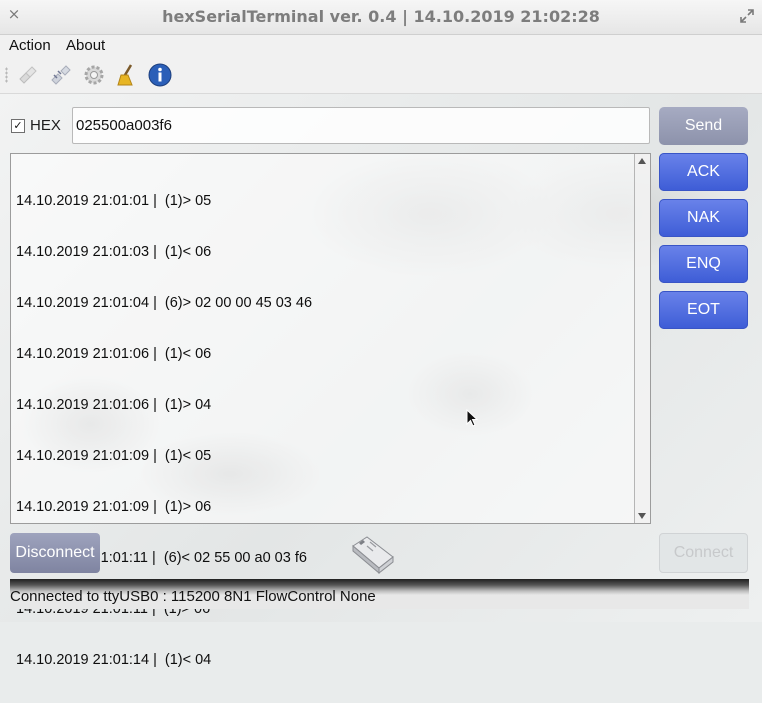 This screenshot has height=703, width=762. Describe the element at coordinates (381, 46) in the screenshot. I see `menu-bar: Action About` at that location.